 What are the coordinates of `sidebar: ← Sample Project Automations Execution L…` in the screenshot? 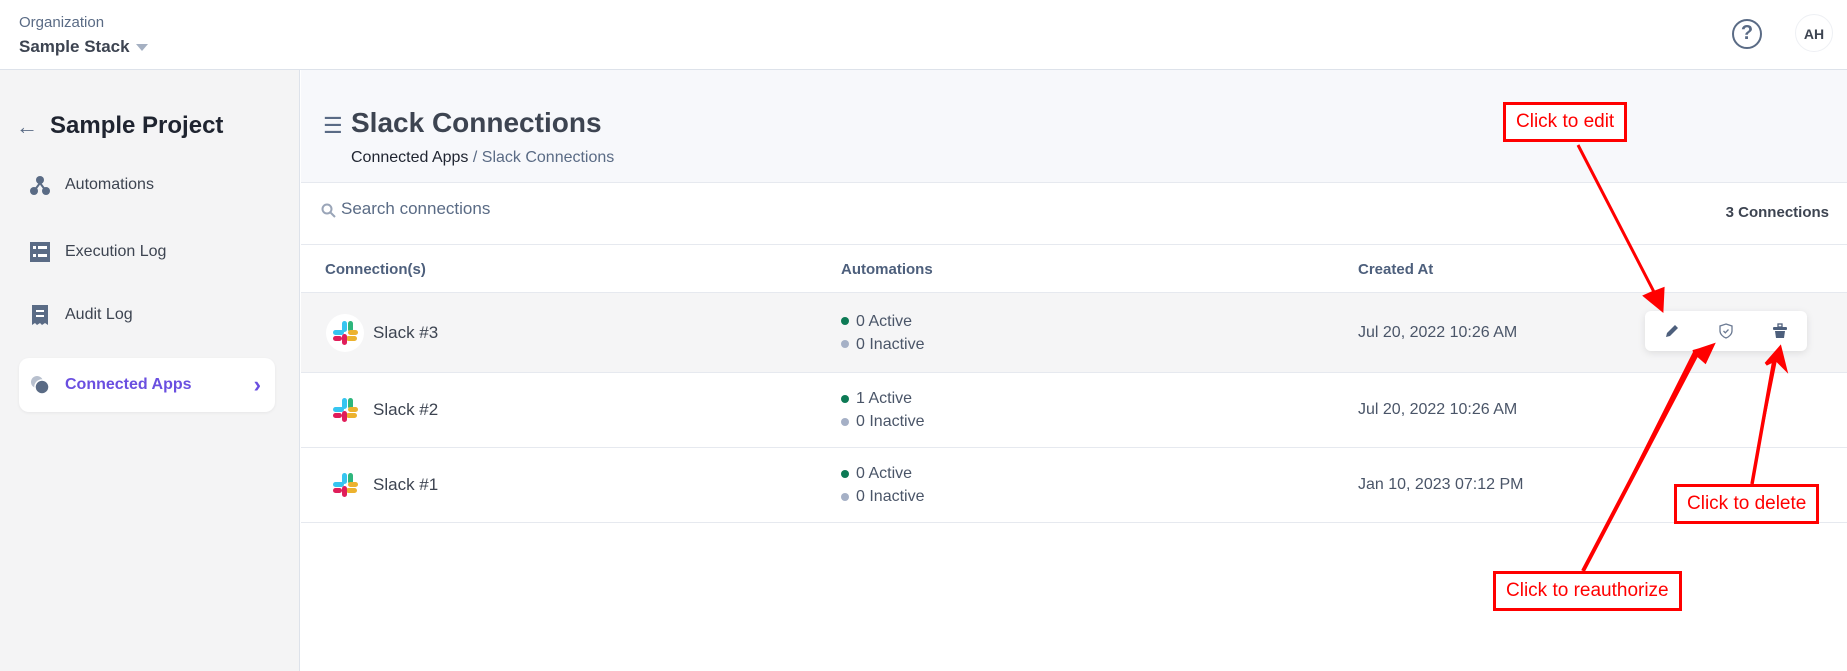 It's located at (150, 370).